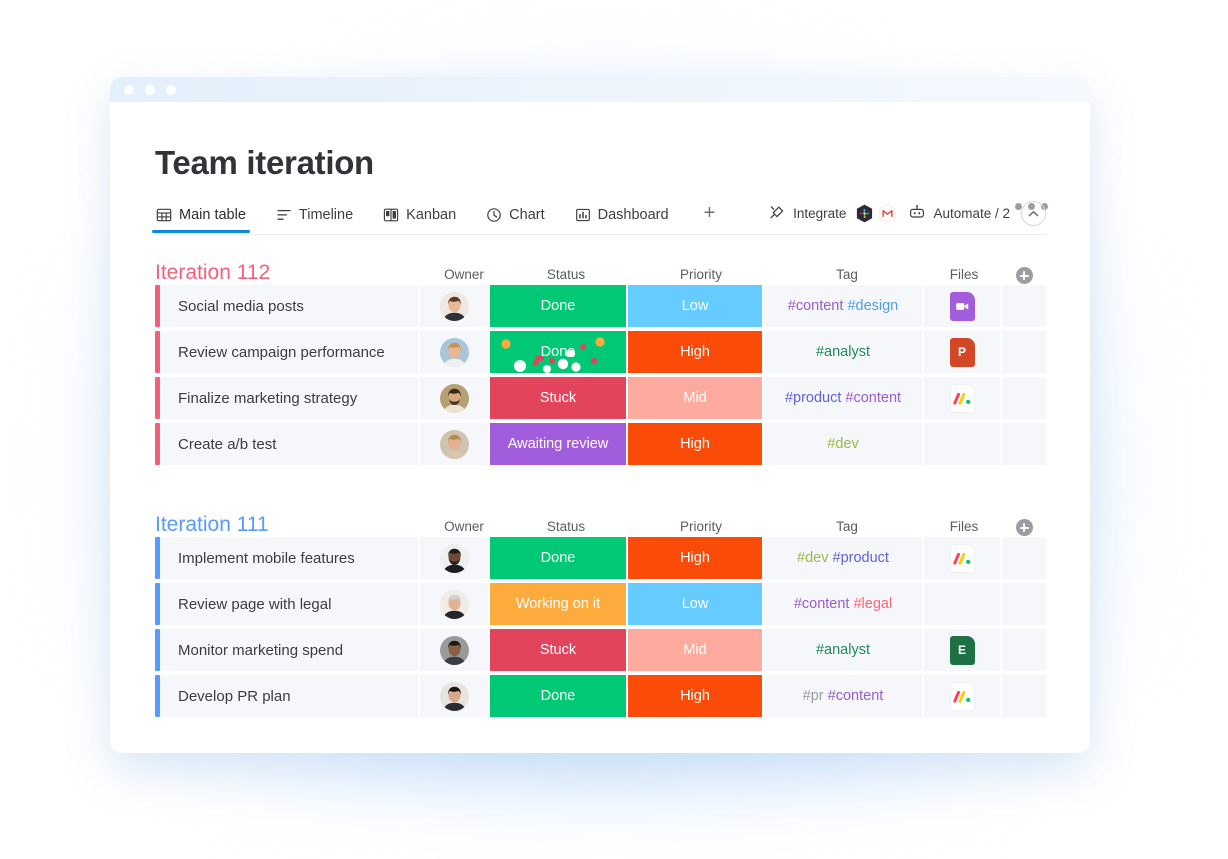 This screenshot has height=859, width=1228. What do you see at coordinates (290, 398) in the screenshot?
I see `row-name: Finalize marketing strategy` at bounding box center [290, 398].